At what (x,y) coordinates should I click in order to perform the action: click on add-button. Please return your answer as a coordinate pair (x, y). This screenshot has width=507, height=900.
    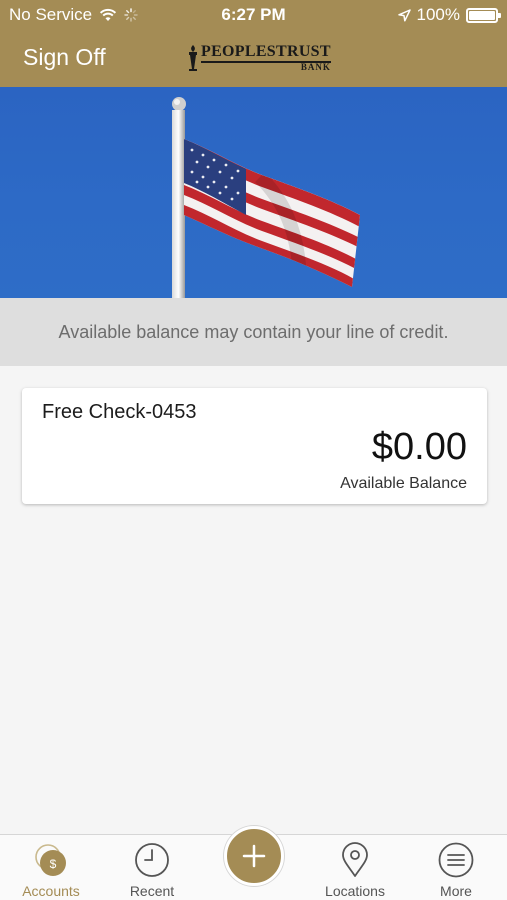
    Looking at the image, I should click on (254, 856).